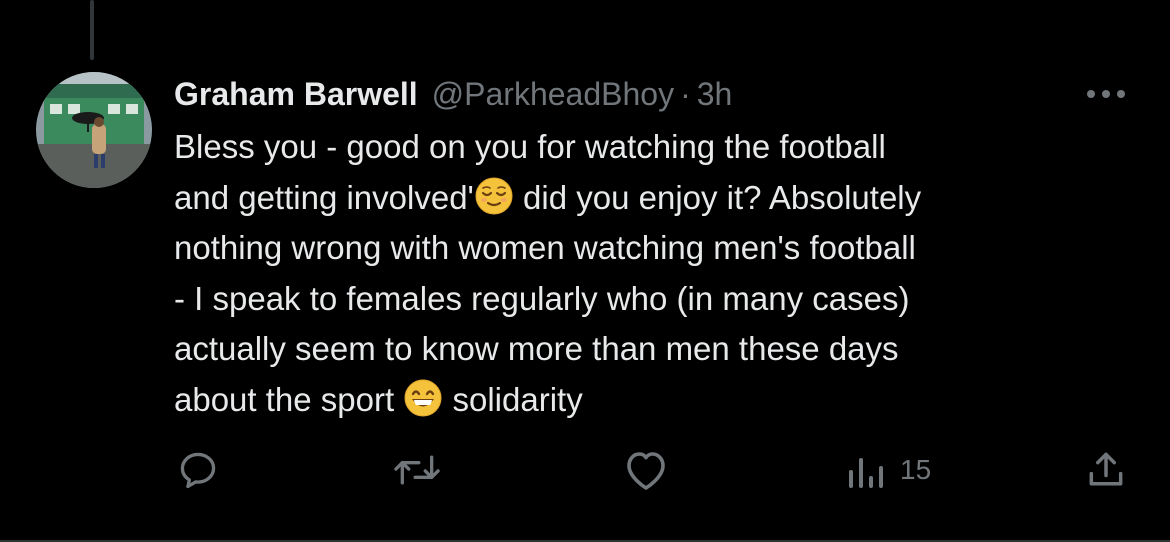 The image size is (1170, 542). I want to click on reply-icon, so click(198, 470).